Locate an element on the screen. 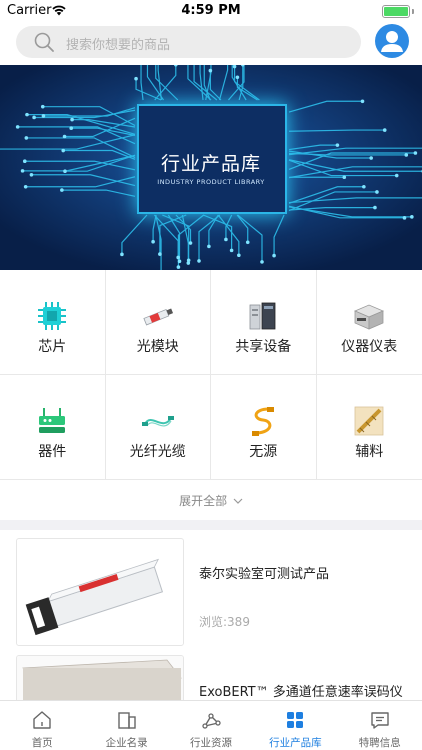  battery-level-fill is located at coordinates (396, 11).